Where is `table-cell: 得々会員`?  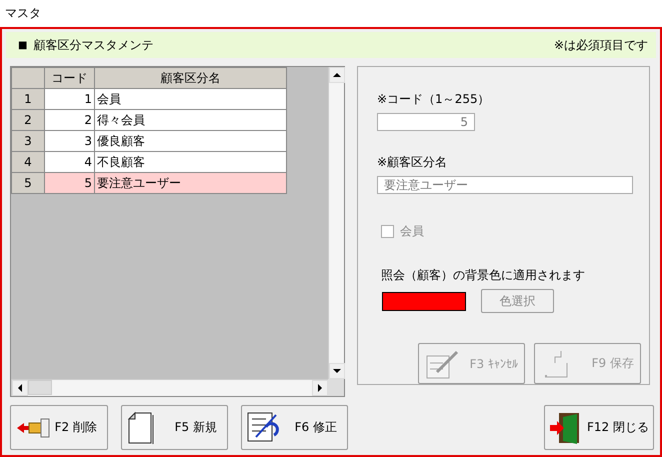
table-cell: 得々会員 is located at coordinates (190, 120).